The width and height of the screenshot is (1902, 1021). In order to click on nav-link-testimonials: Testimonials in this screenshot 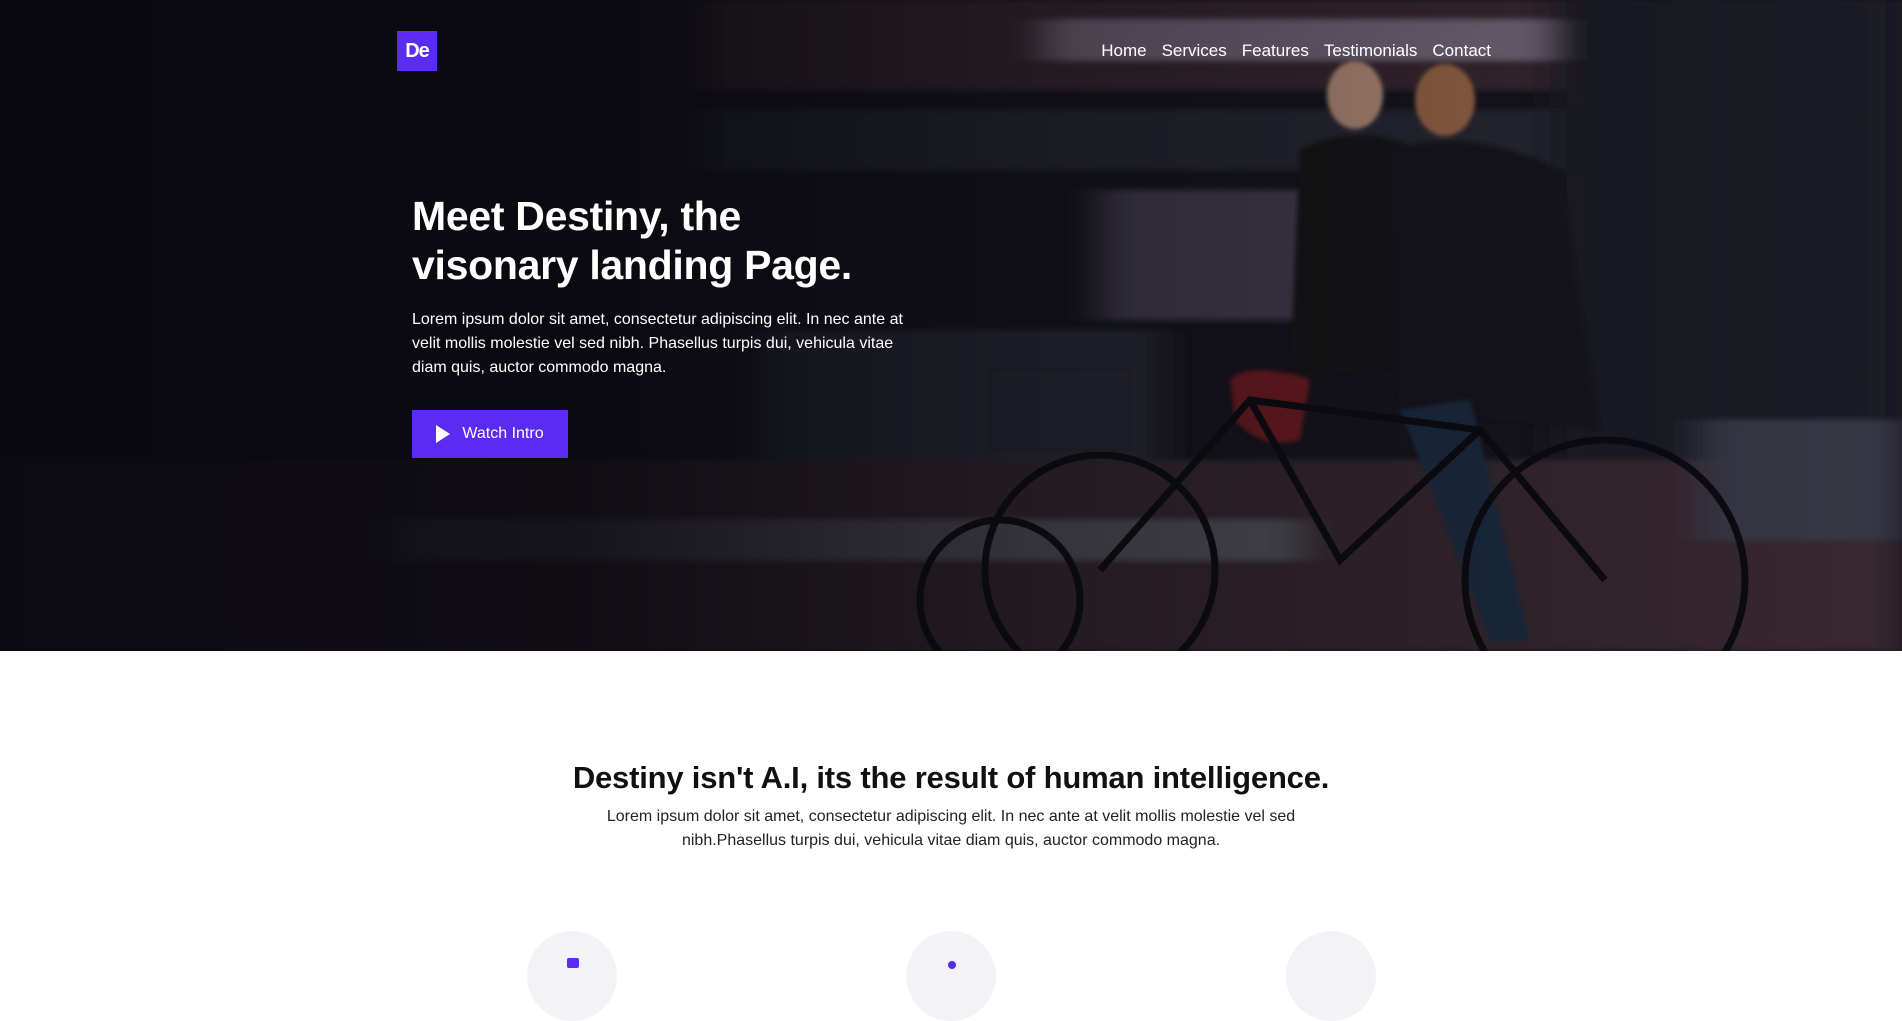, I will do `click(1371, 51)`.